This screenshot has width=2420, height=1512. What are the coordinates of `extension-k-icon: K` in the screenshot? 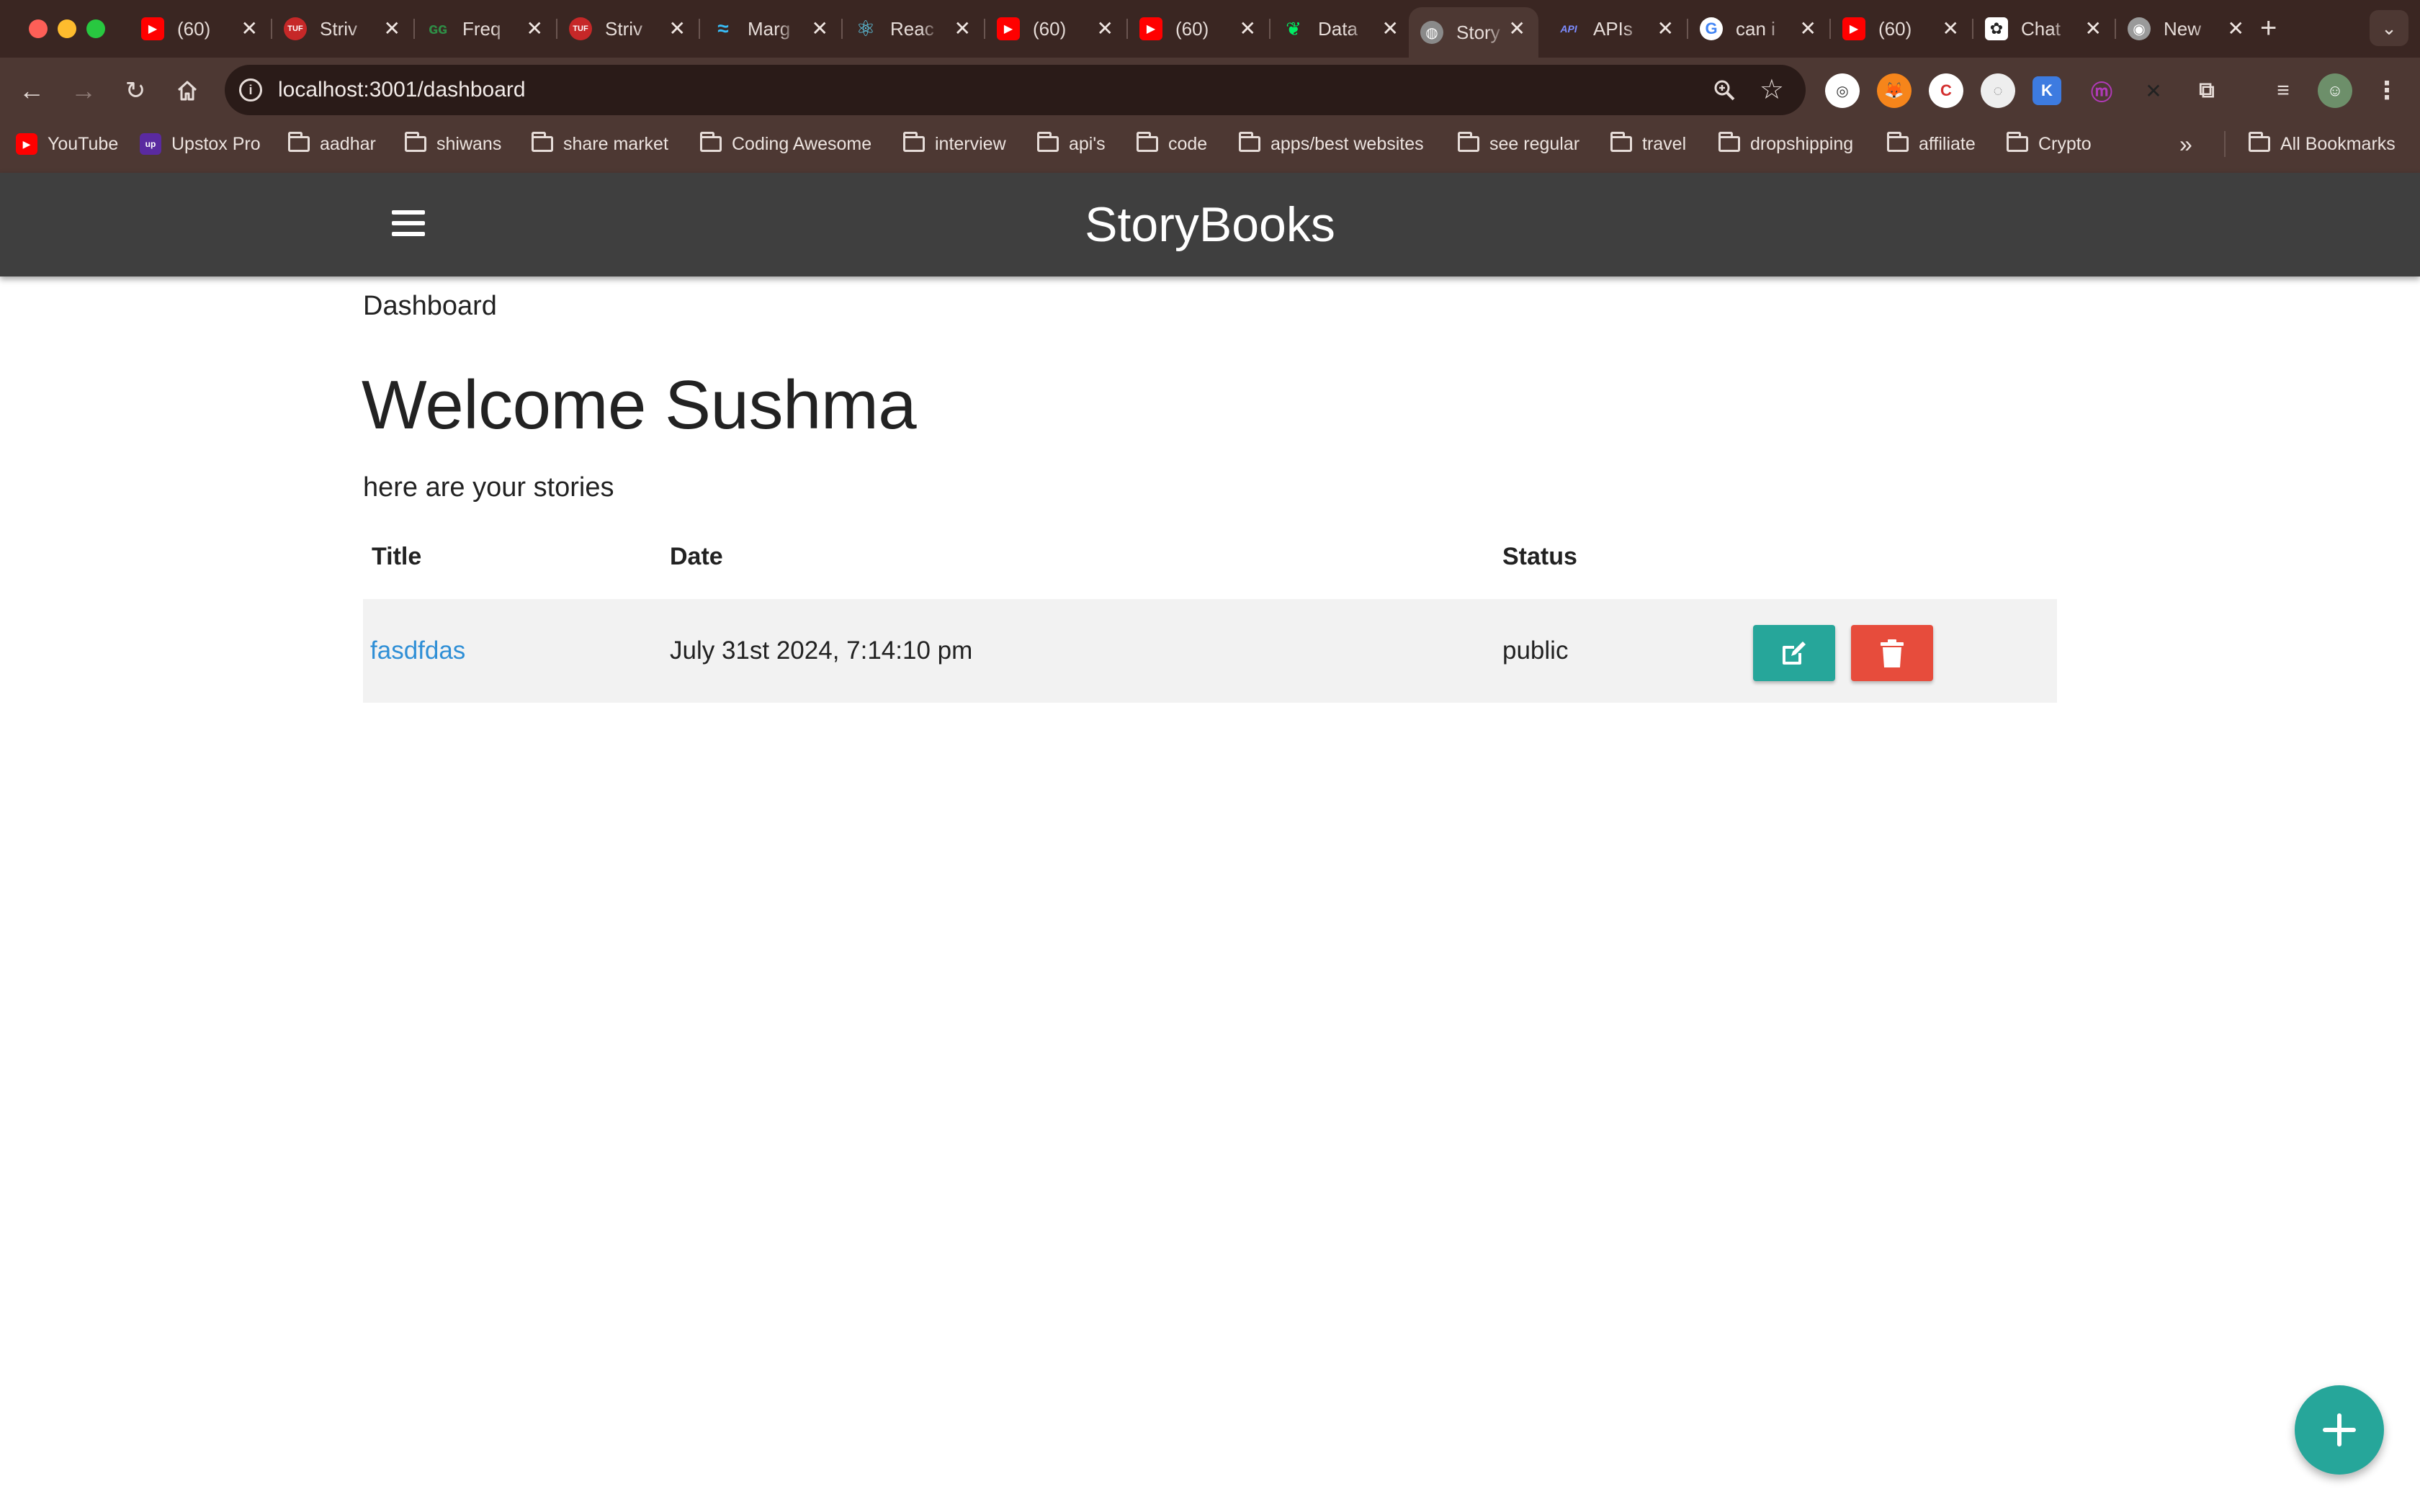 It's located at (2047, 90).